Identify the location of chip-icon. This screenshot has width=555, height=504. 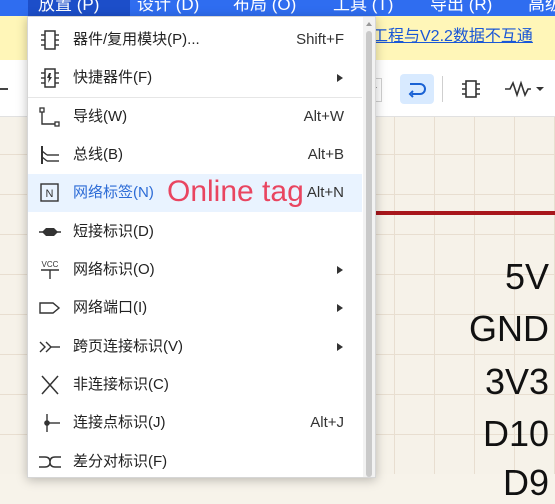
(471, 89).